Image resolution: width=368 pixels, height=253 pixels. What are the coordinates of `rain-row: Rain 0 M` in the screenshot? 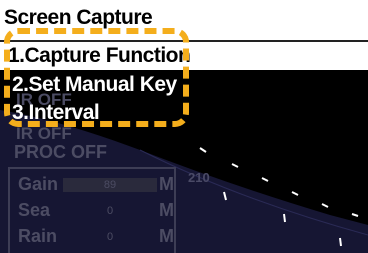 It's located at (93, 237).